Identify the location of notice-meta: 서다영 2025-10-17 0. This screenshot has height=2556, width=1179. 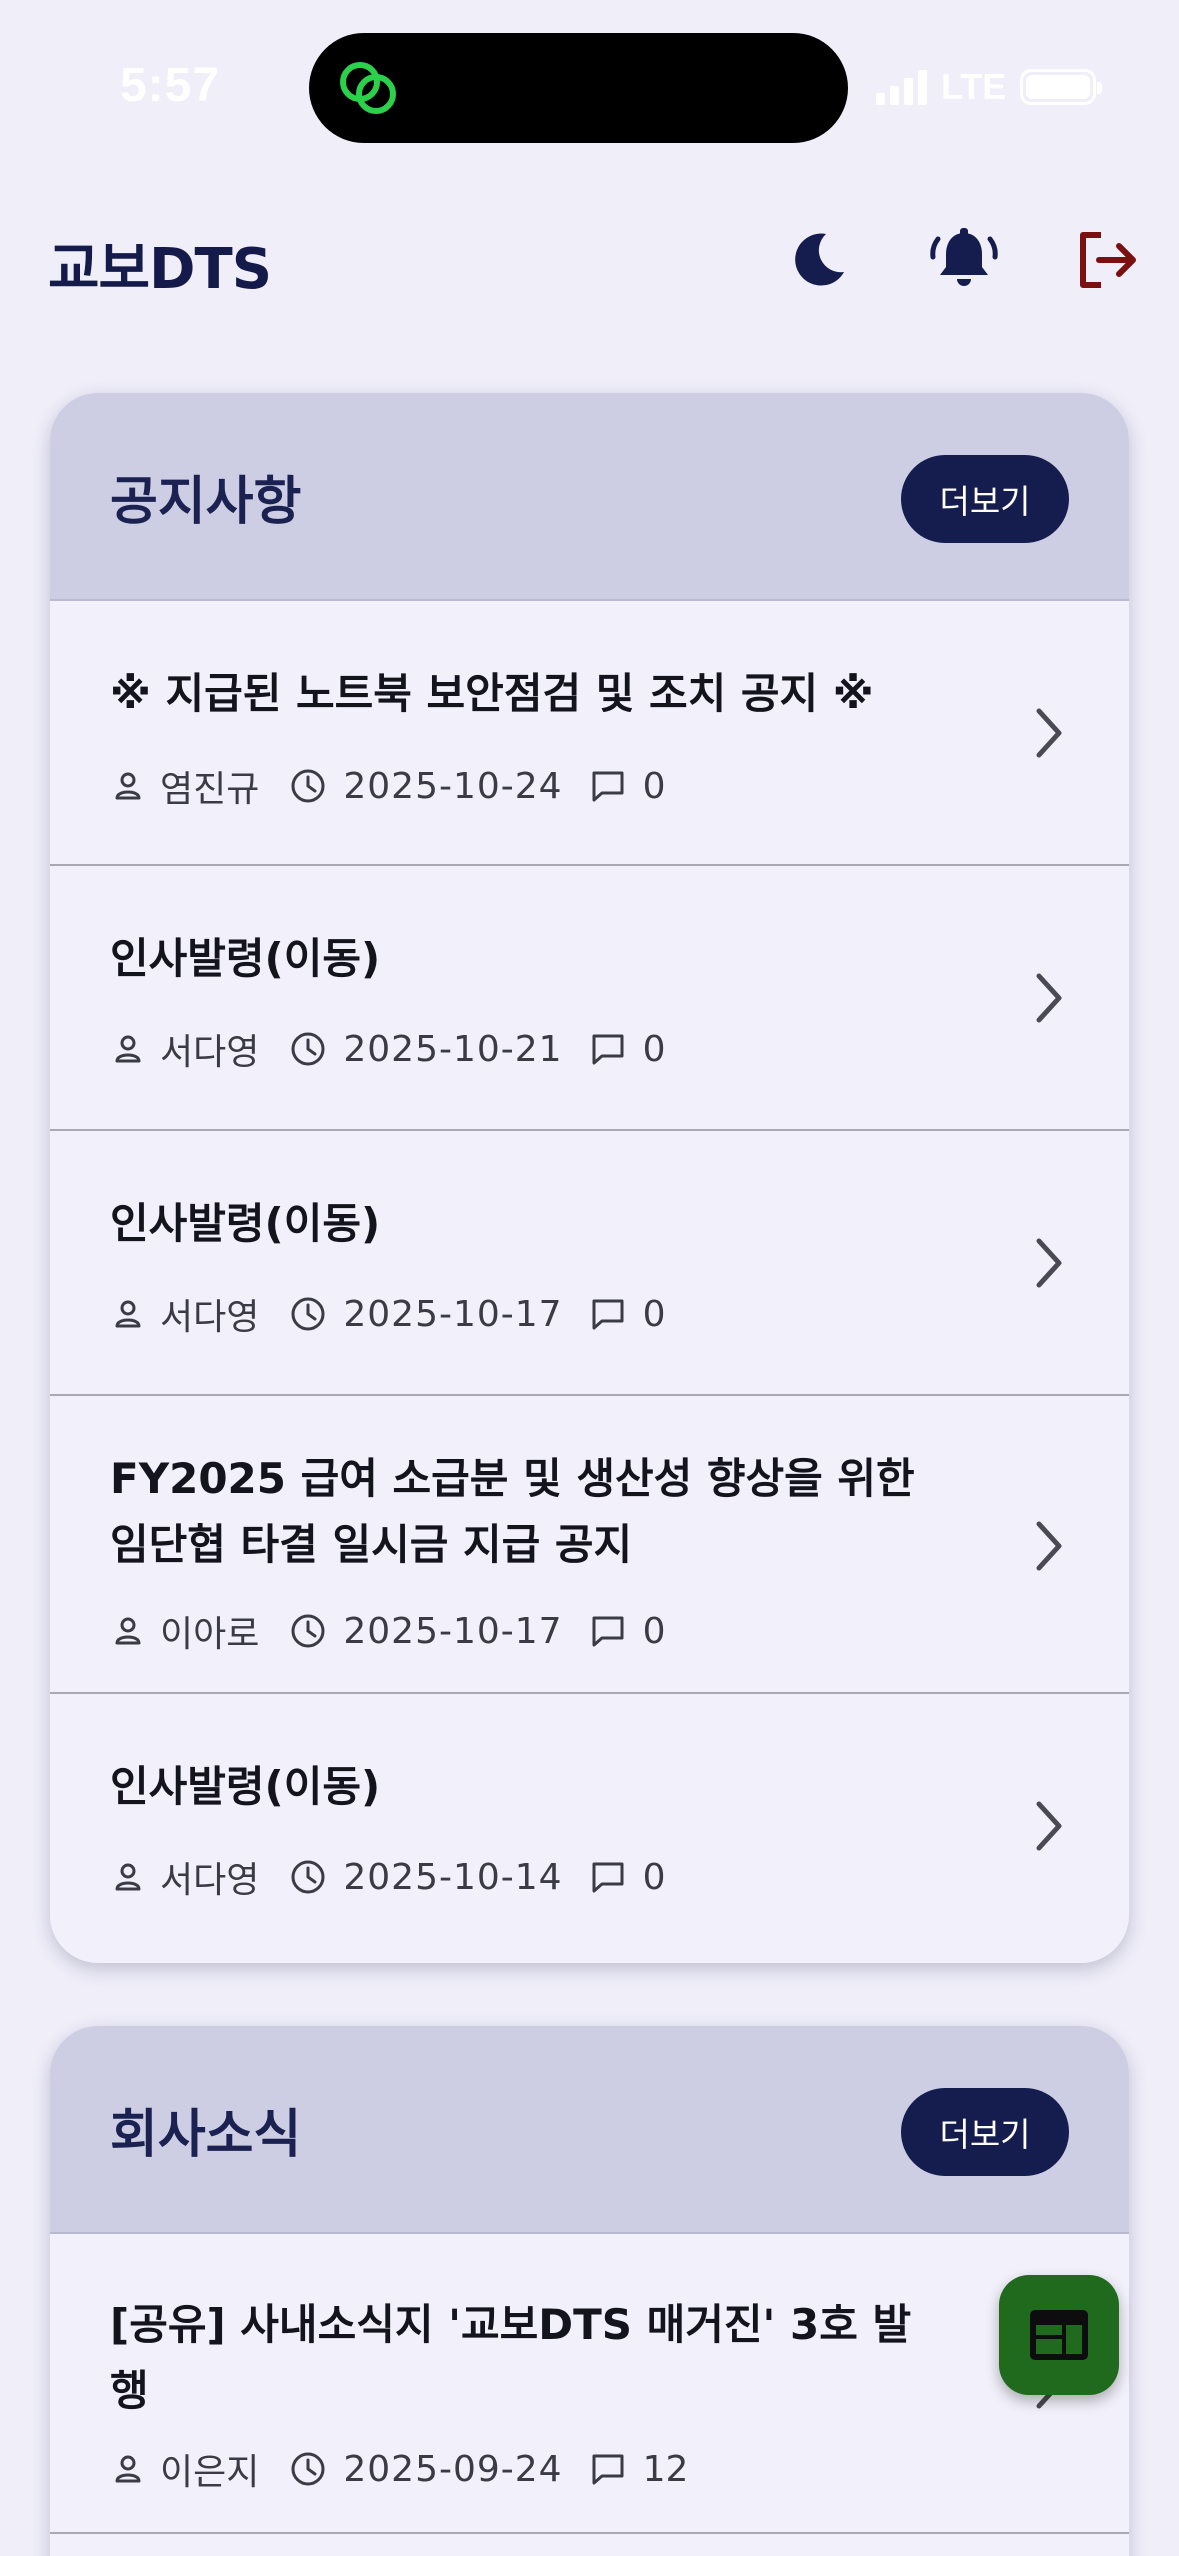
(388, 1314).